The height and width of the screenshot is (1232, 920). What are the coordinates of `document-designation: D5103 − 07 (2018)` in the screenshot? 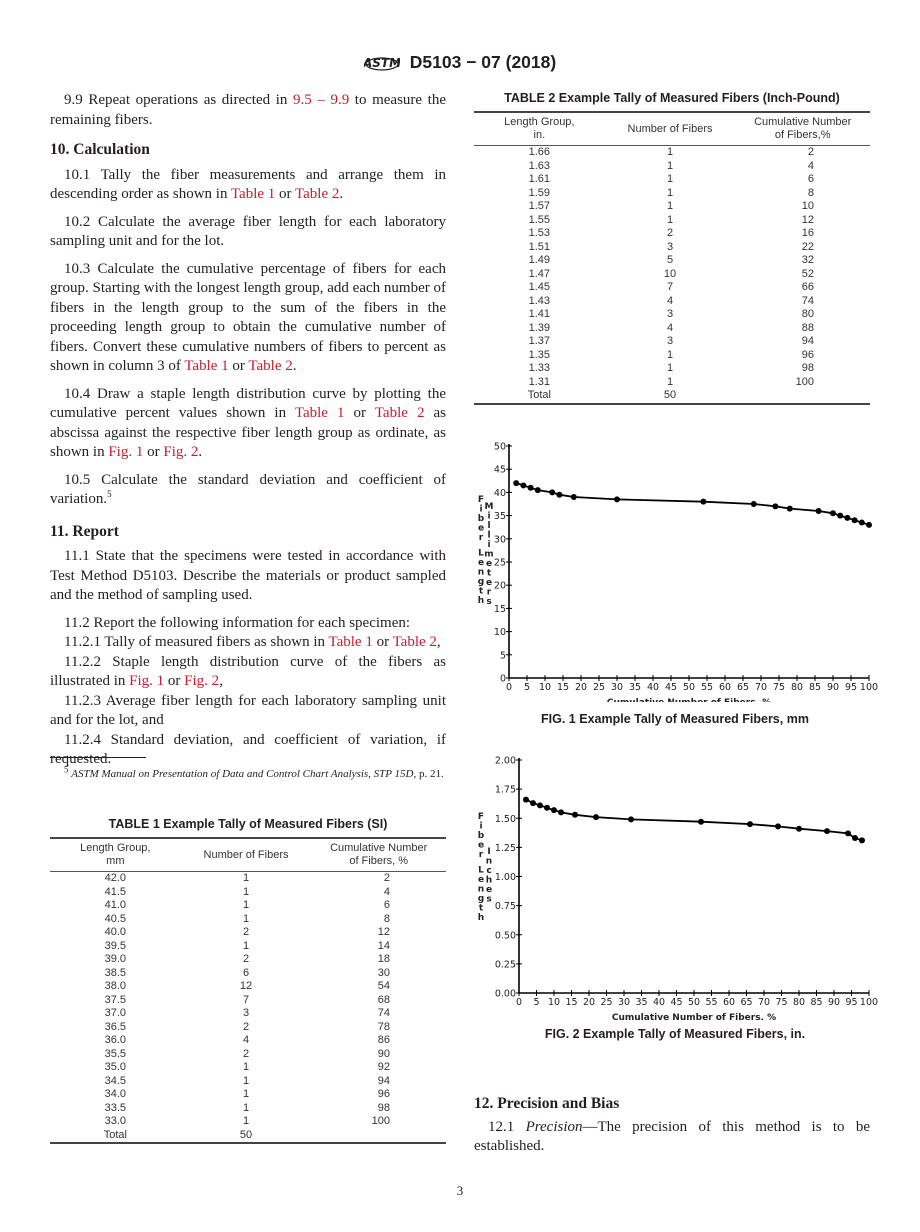 It's located at (483, 61).